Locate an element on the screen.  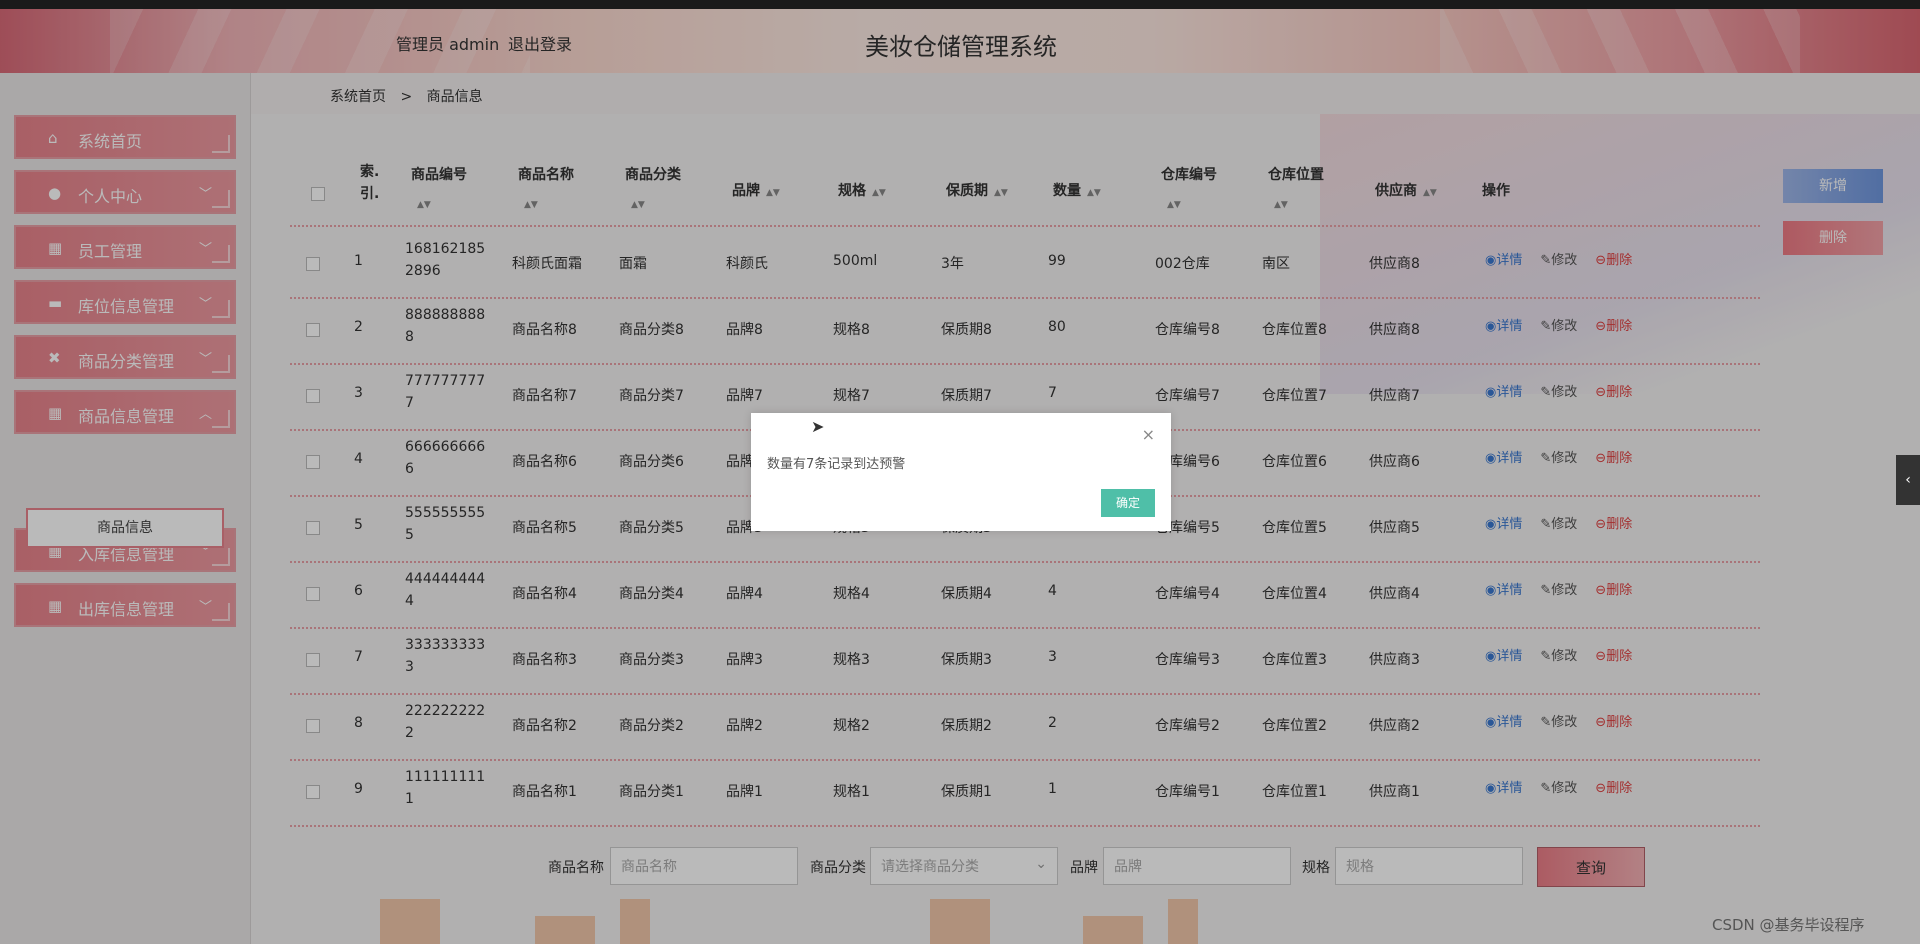
side-collapse-tab: ‹ is located at coordinates (1908, 480).